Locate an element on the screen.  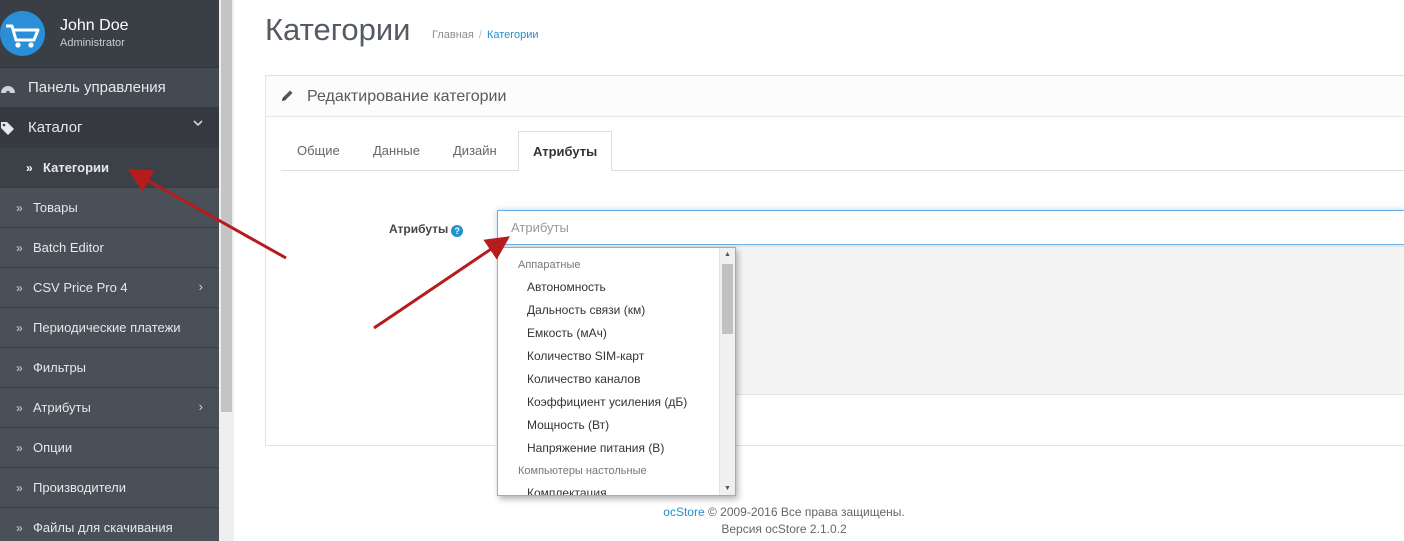
dropdown-group-header: Аппаратные is located at coordinates (549, 265).